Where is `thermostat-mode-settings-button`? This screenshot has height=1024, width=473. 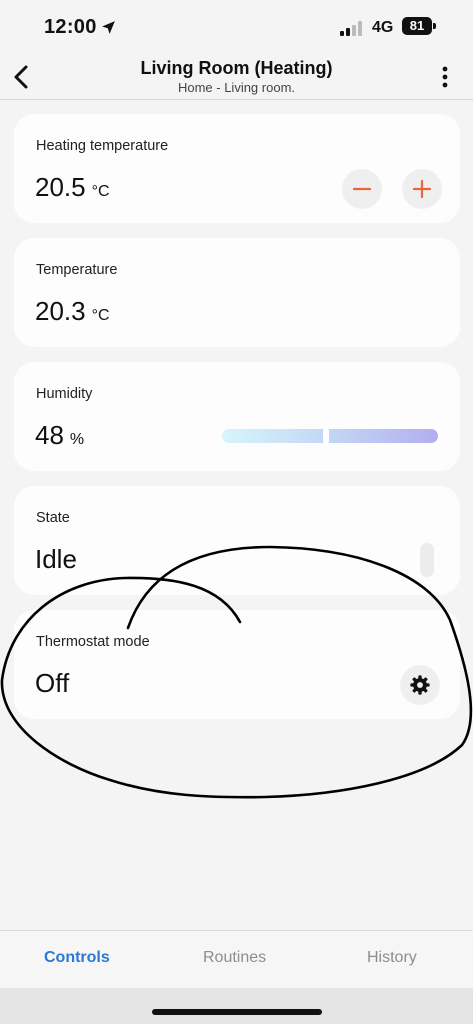 thermostat-mode-settings-button is located at coordinates (420, 685).